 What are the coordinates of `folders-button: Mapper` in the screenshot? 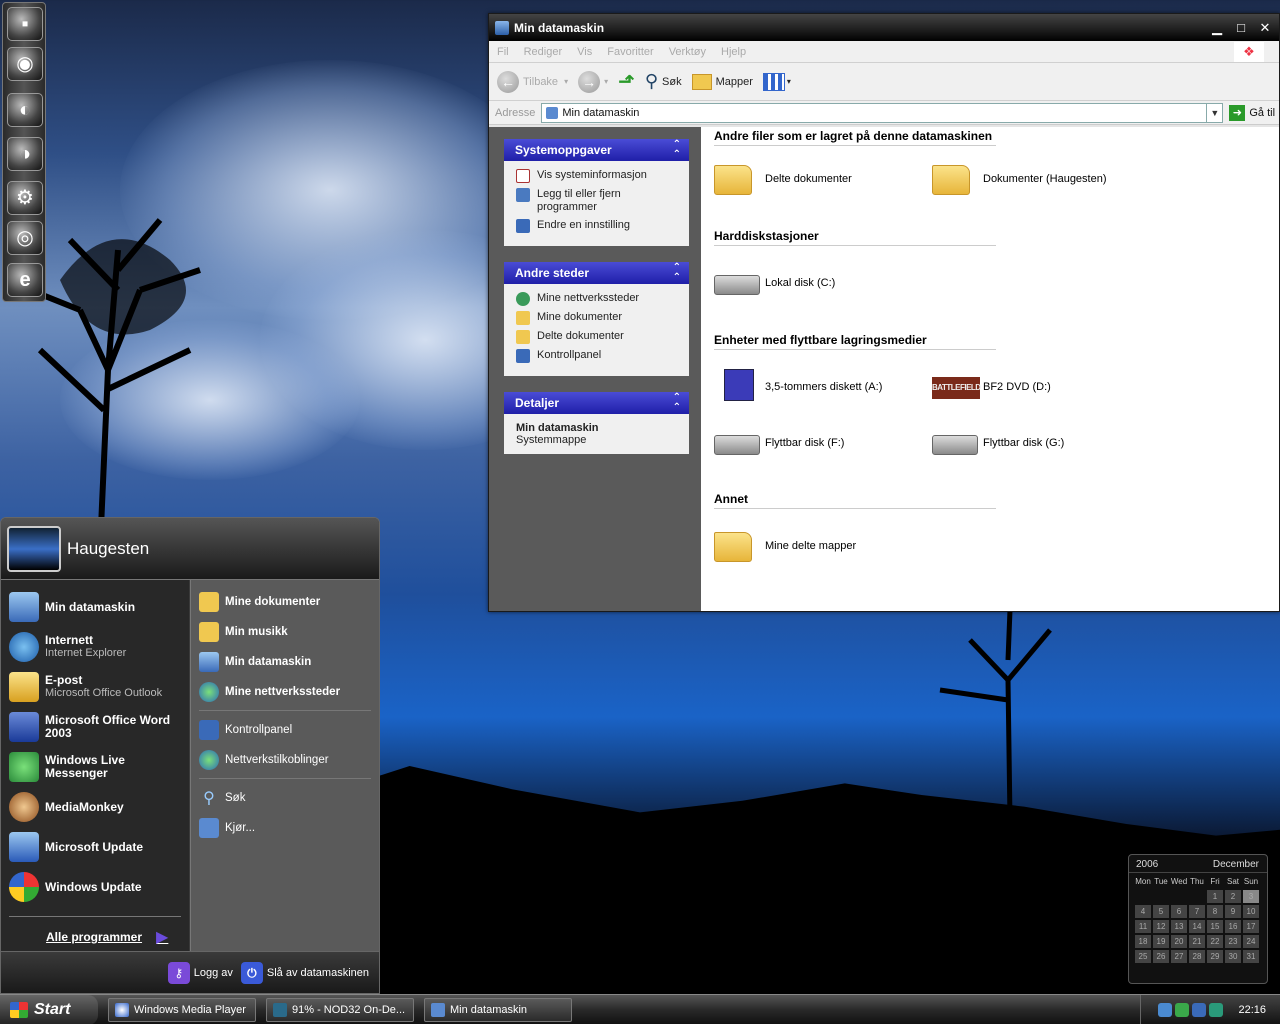 It's located at (722, 81).